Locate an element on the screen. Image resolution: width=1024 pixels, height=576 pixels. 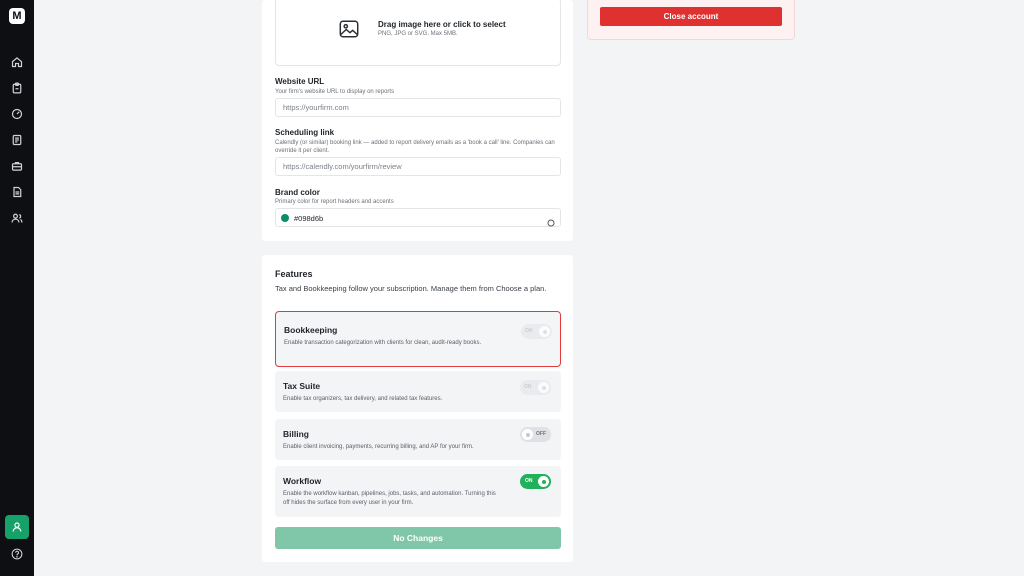
danger-zone-card: Close account is located at coordinates (691, 20).